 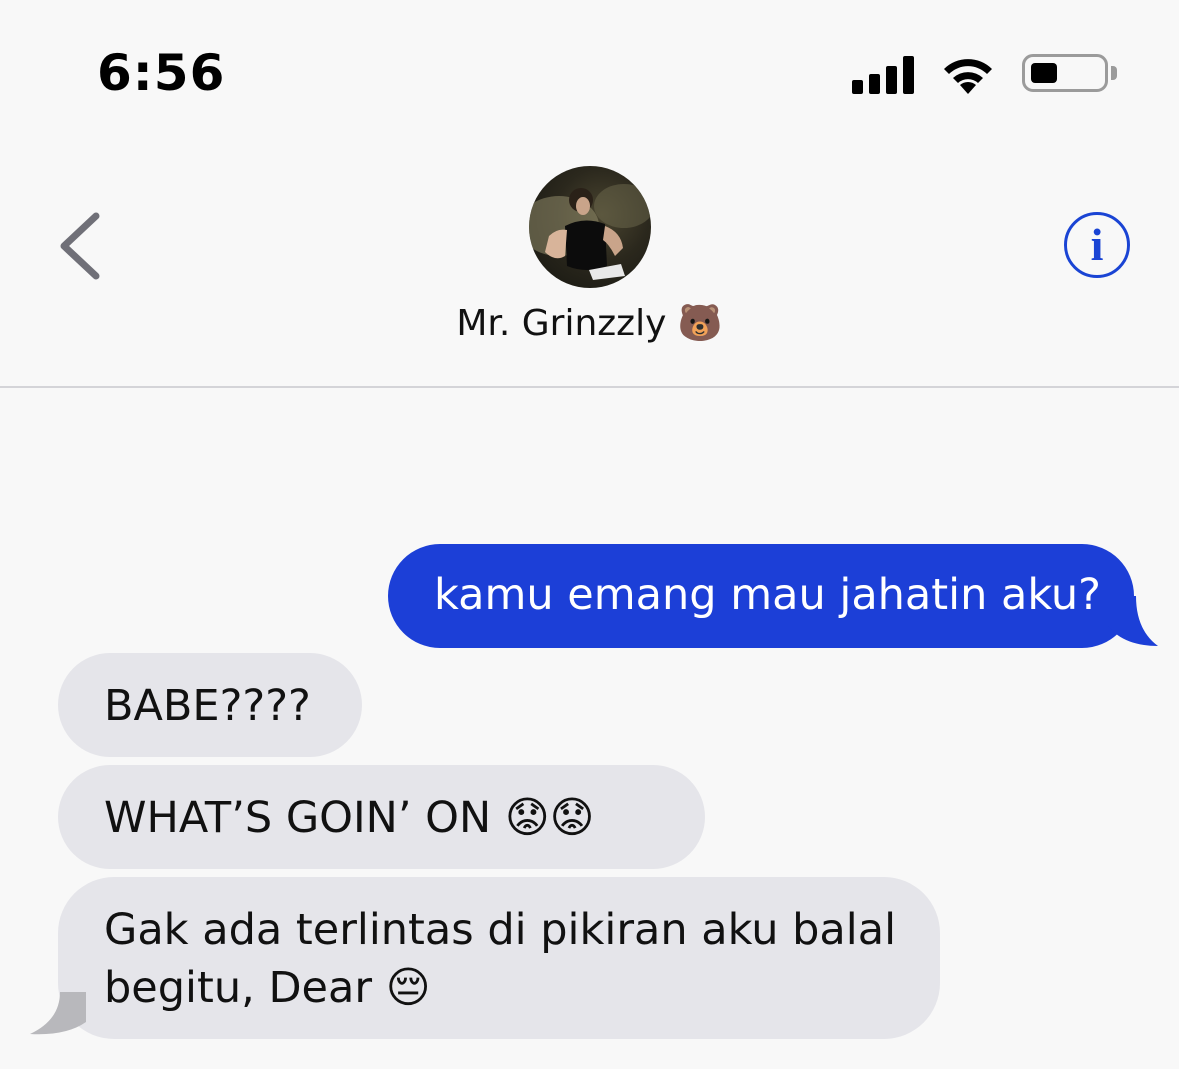 I want to click on sent-bubble-tail, so click(x=1133, y=621).